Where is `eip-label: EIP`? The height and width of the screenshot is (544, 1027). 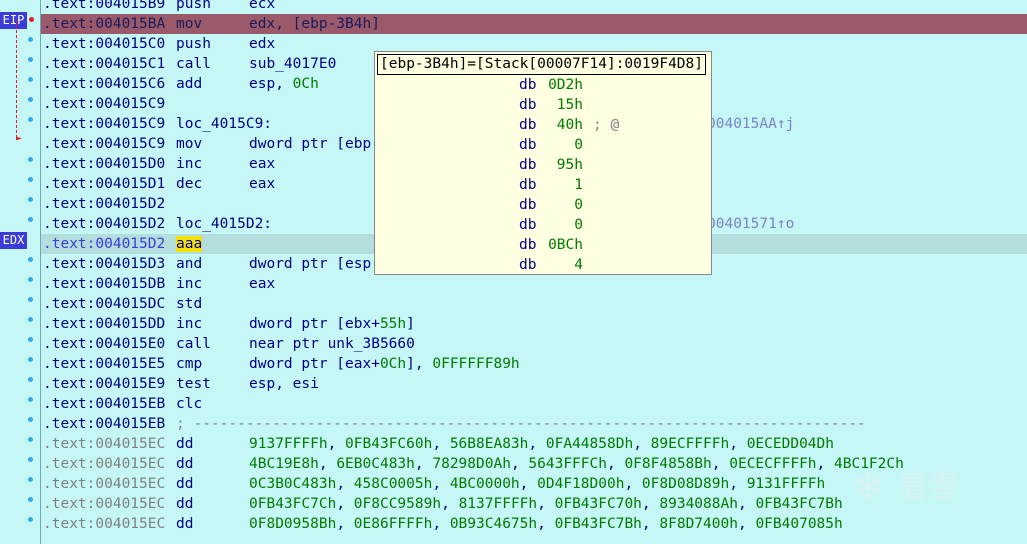
eip-label: EIP is located at coordinates (13, 20).